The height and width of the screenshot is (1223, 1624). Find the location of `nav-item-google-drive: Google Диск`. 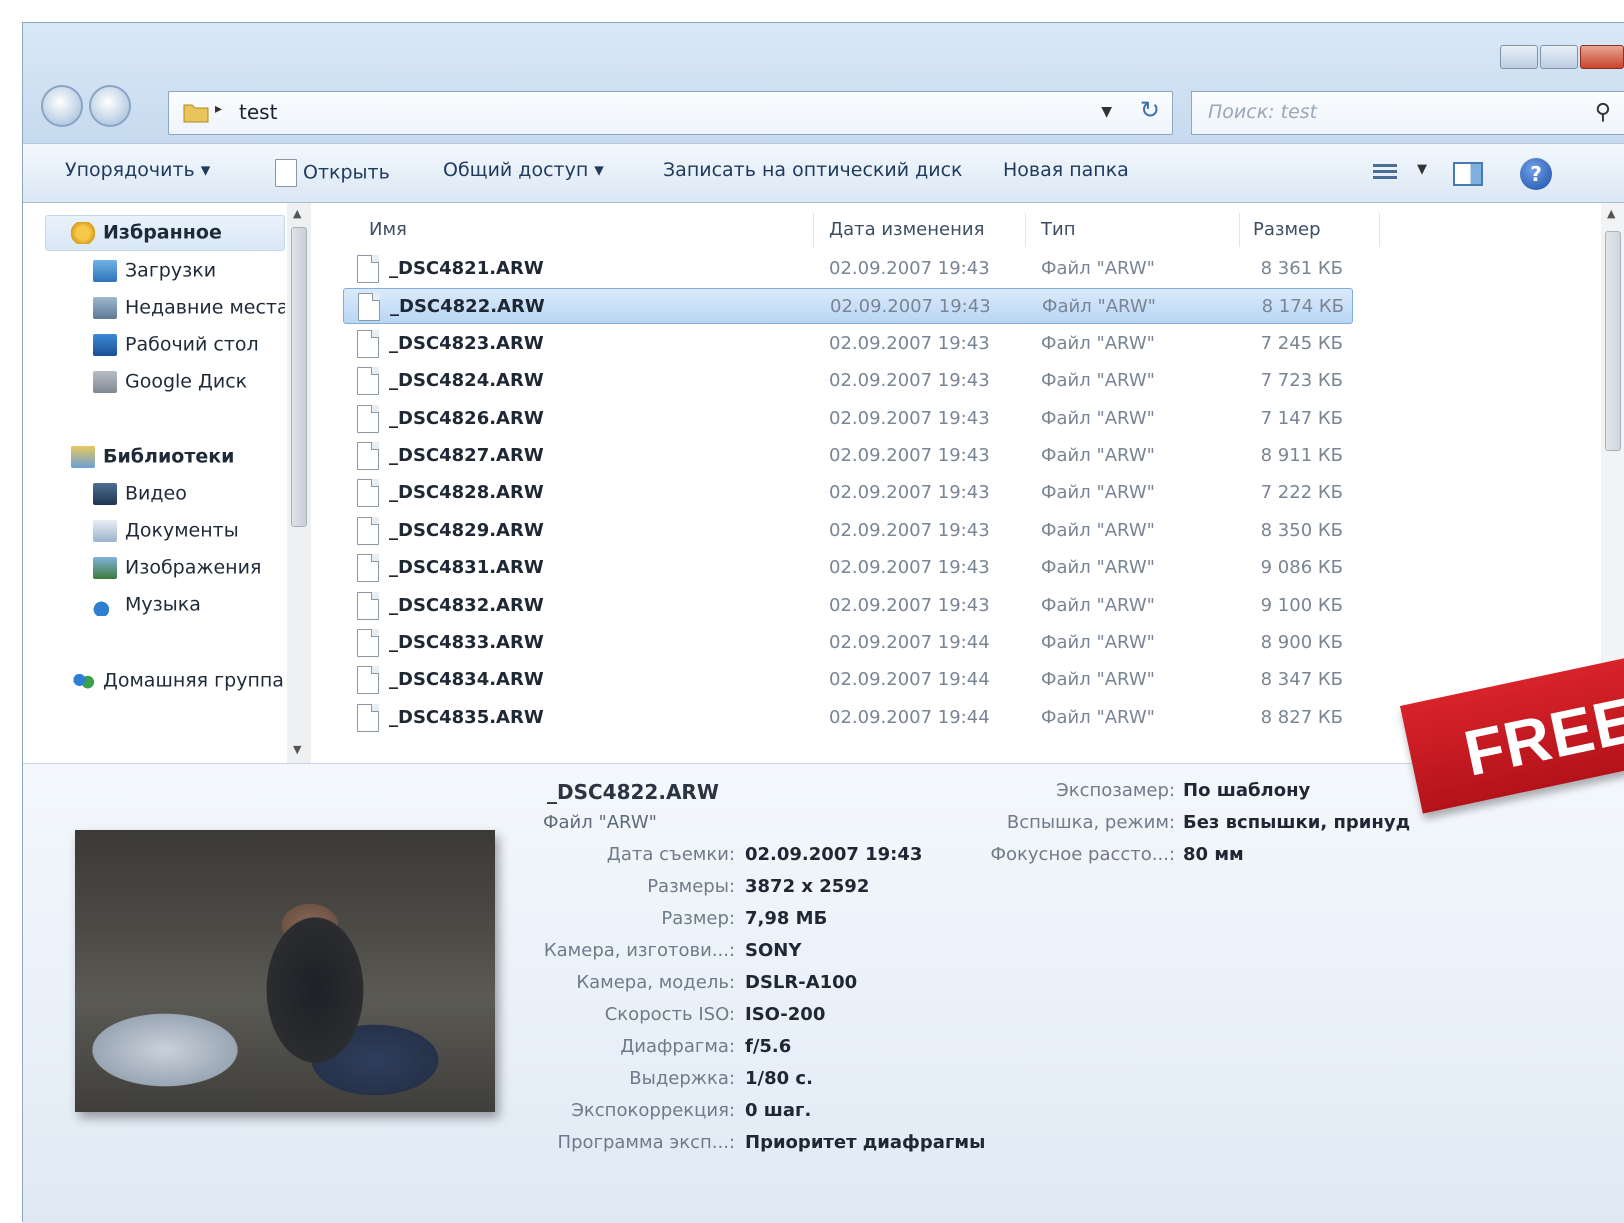

nav-item-google-drive: Google Диск is located at coordinates (170, 385).